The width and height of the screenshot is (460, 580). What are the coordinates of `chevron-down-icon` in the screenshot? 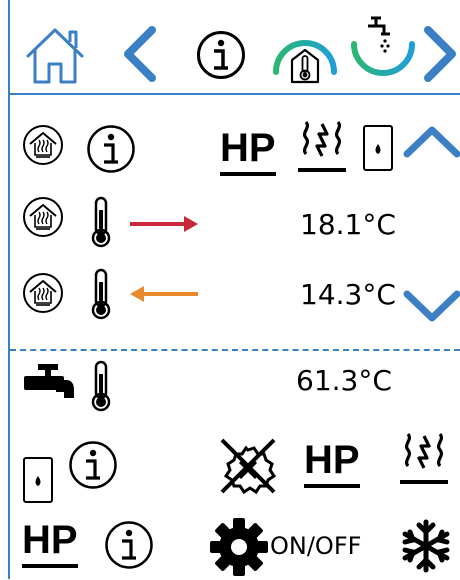 It's located at (431, 306).